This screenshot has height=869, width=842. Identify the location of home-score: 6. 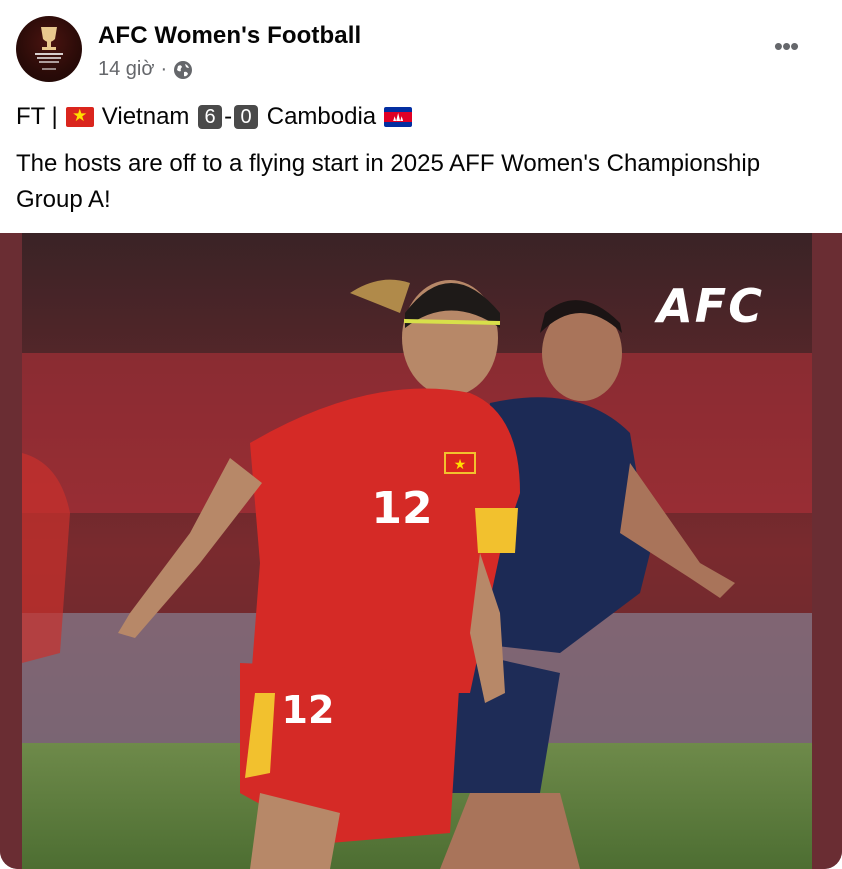
(210, 117).